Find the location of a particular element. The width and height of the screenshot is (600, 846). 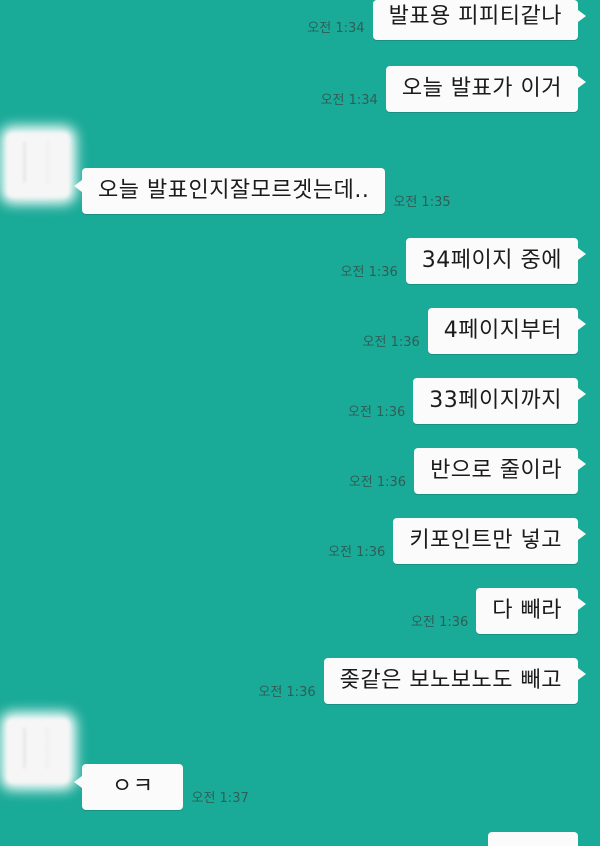

message-bubble-partial is located at coordinates (533, 839).